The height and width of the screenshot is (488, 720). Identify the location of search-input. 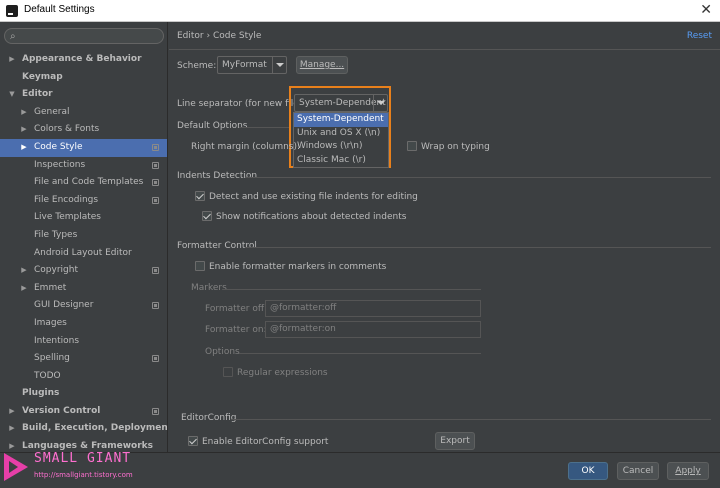
(91, 36).